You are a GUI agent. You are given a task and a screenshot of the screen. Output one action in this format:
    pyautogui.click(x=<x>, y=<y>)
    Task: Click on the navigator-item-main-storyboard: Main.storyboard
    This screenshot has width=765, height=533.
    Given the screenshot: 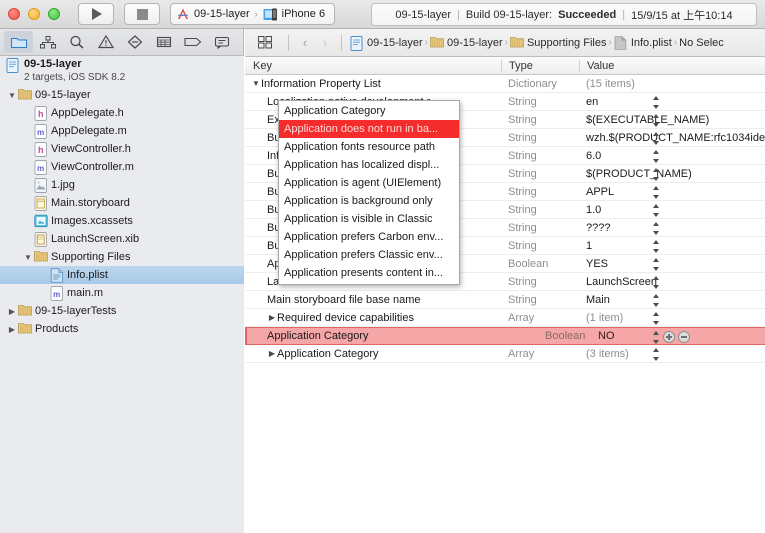 What is the action you would take?
    pyautogui.click(x=122, y=203)
    